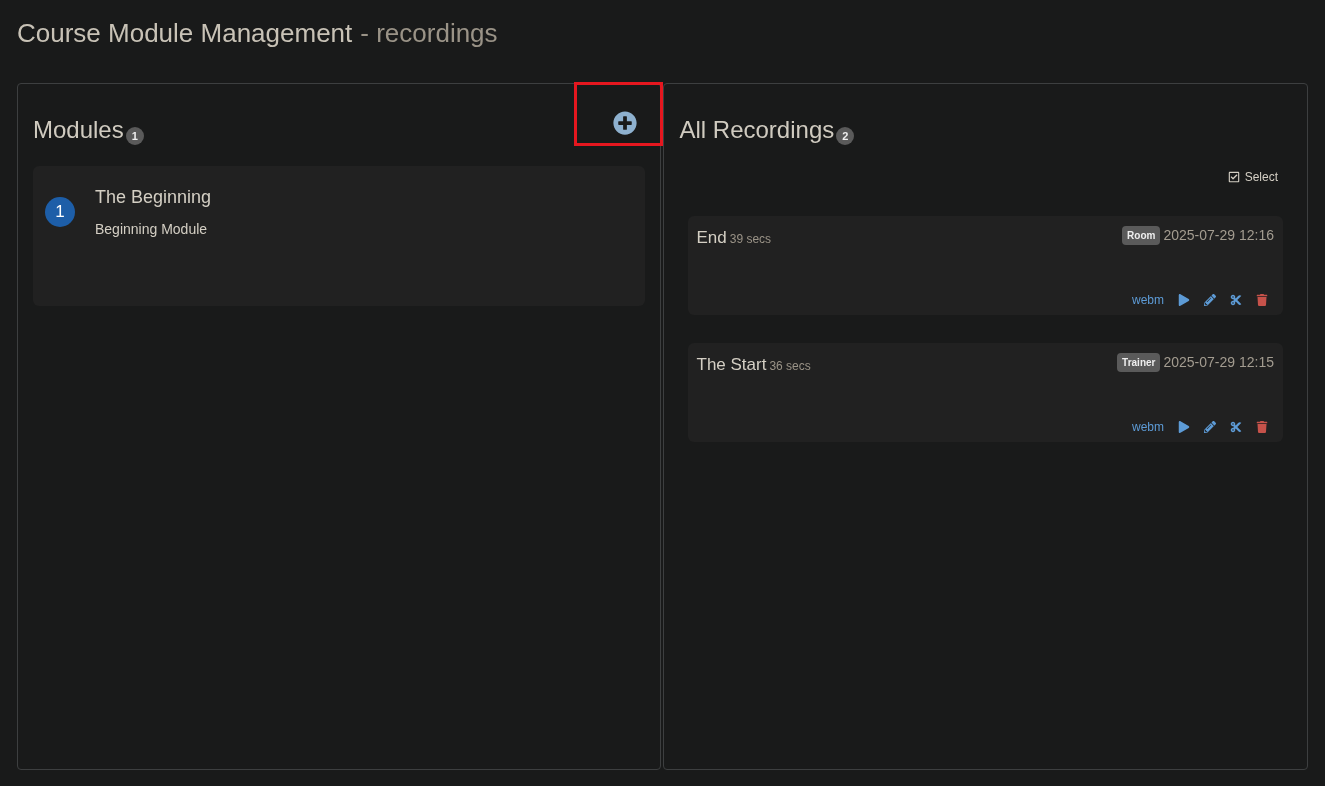  What do you see at coordinates (985, 265) in the screenshot?
I see `recording-card: End 39 secs Room 2025-07-29 12:16 webm` at bounding box center [985, 265].